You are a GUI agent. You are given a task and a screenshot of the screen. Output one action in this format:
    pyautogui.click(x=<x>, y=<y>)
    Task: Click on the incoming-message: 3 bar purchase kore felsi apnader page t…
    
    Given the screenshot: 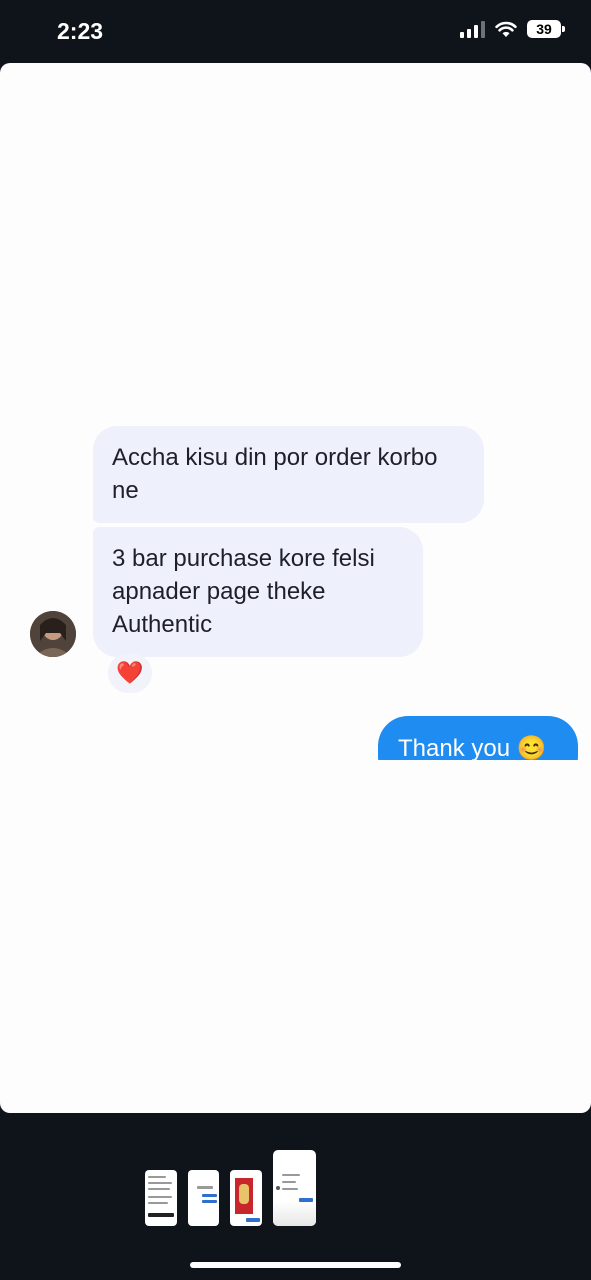 What is the action you would take?
    pyautogui.click(x=258, y=592)
    